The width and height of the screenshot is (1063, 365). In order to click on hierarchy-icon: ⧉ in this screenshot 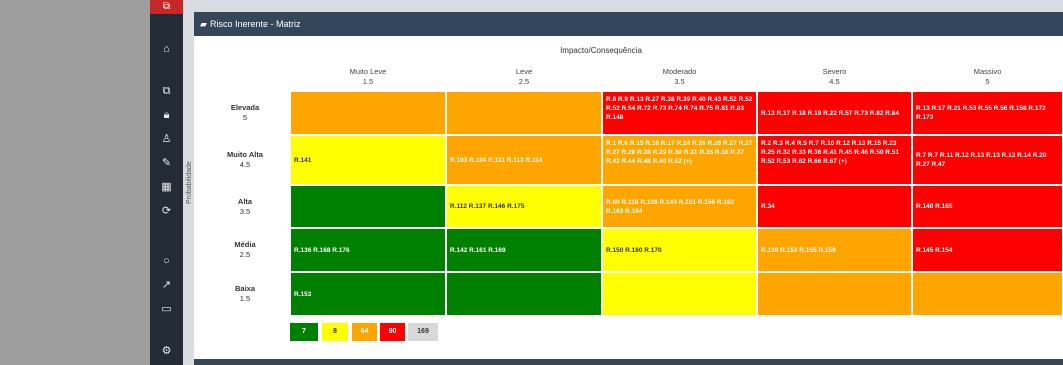, I will do `click(166, 91)`.